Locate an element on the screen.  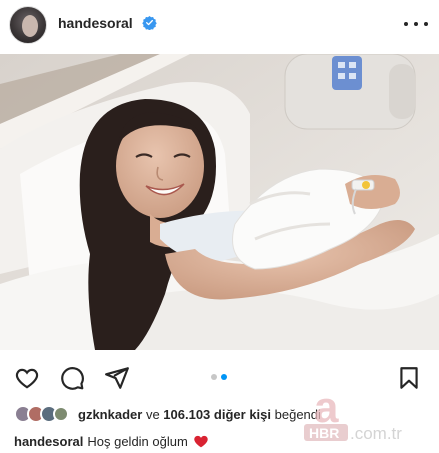
likes-text: gzknkader ve 106.103 diğer kişi beğendi is located at coordinates (199, 414).